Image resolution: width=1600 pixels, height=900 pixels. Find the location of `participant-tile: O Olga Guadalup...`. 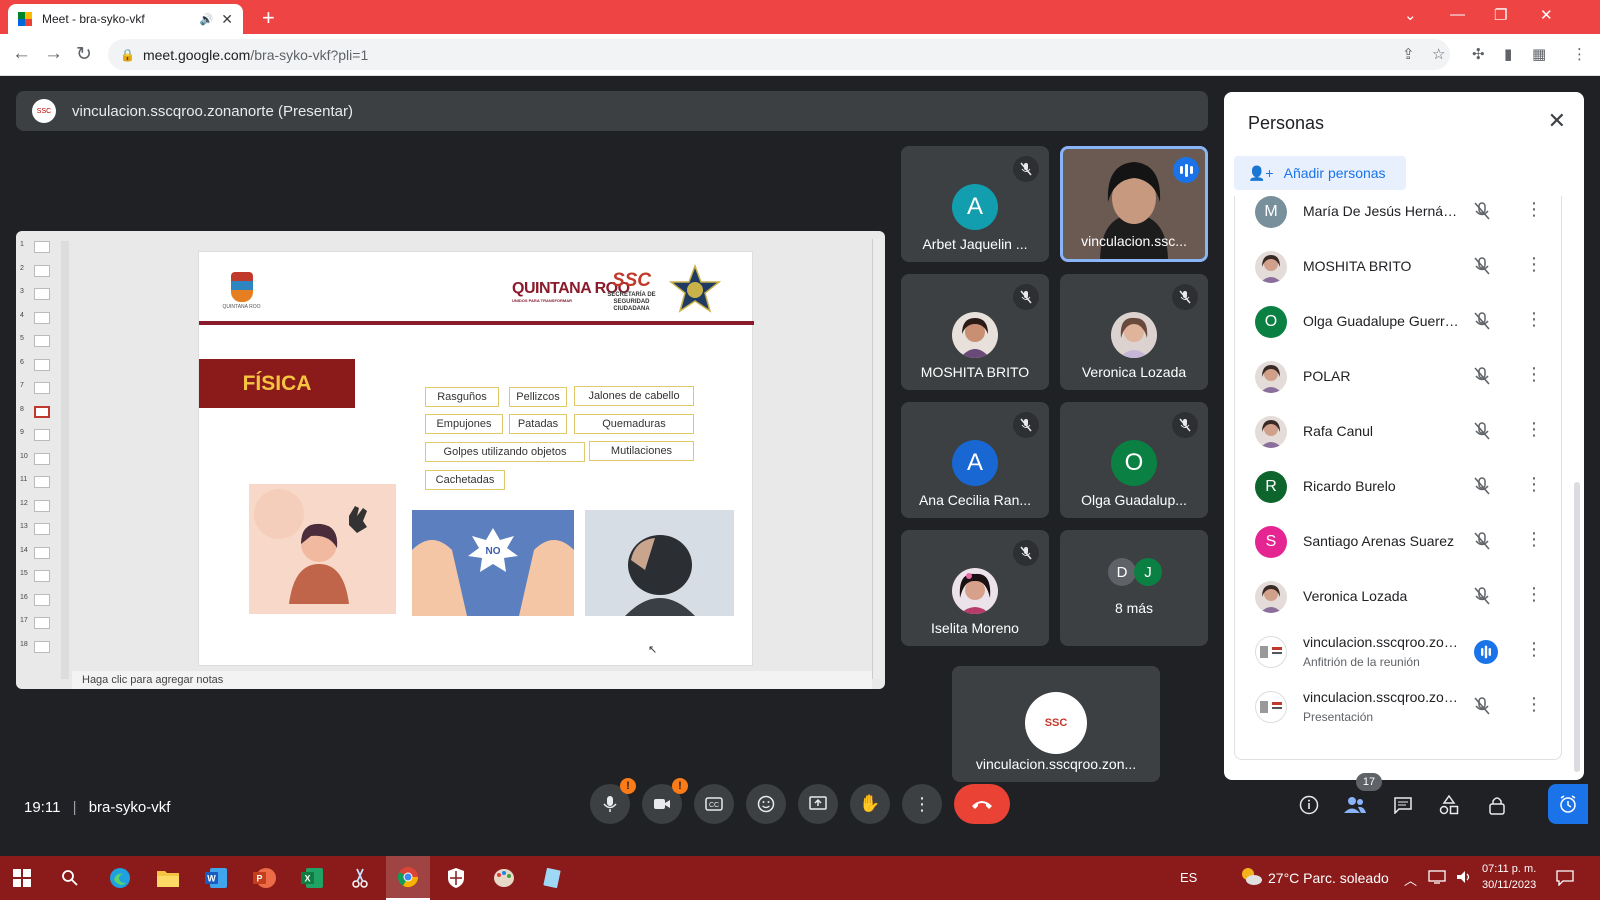

participant-tile: O Olga Guadalup... is located at coordinates (1134, 460).